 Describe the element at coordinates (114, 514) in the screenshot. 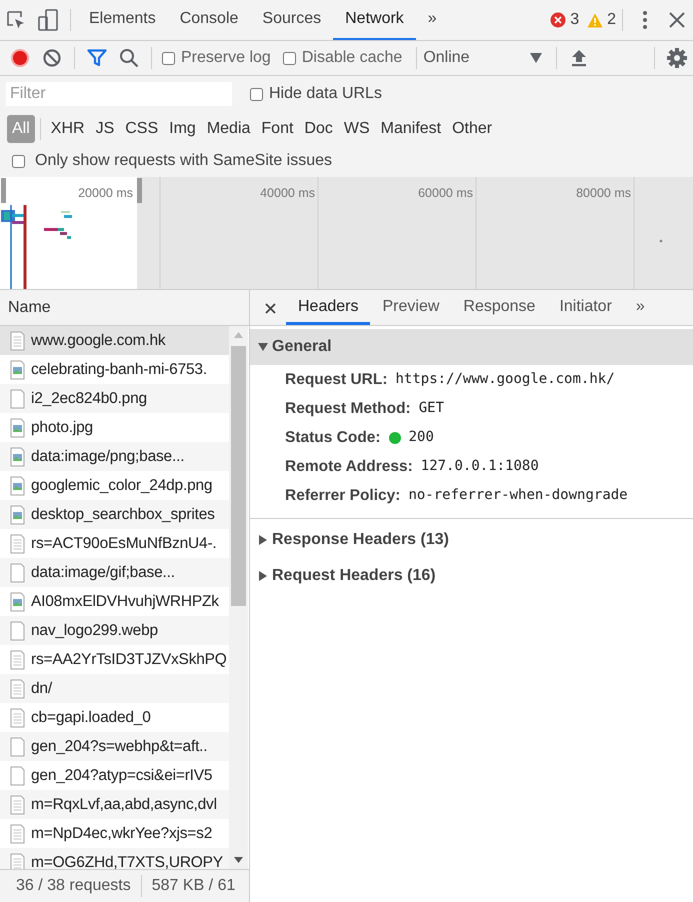

I see `request-row: desktop_searchbox_sprites` at that location.